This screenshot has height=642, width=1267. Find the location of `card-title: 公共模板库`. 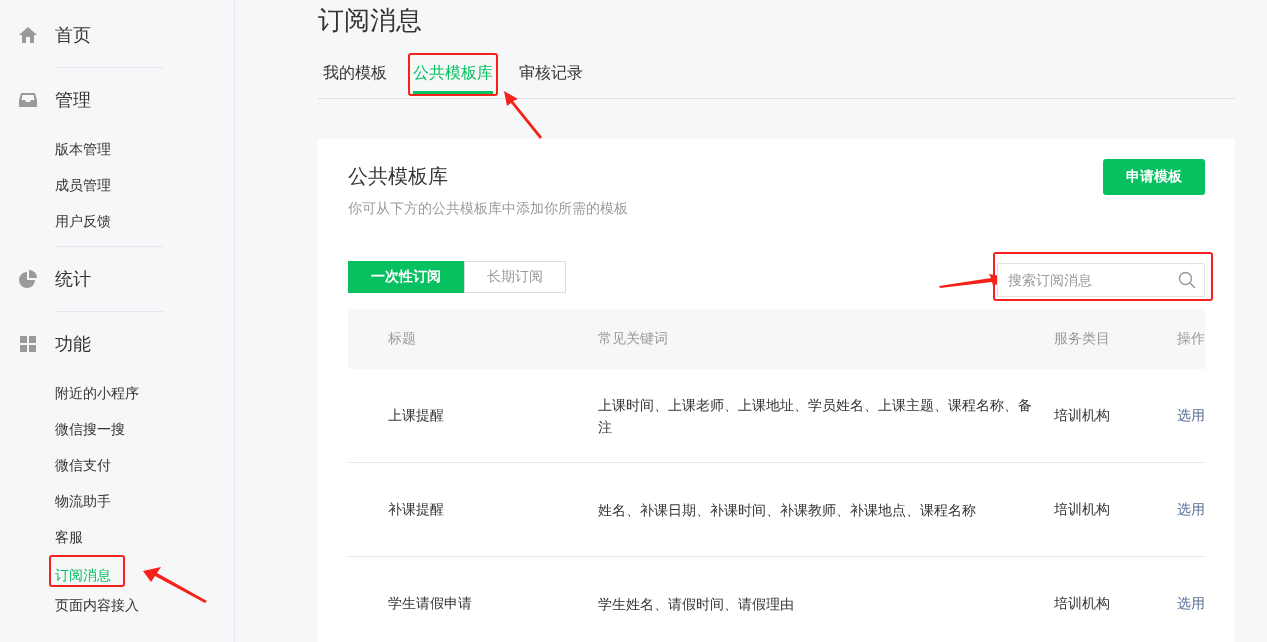

card-title: 公共模板库 is located at coordinates (398, 176).